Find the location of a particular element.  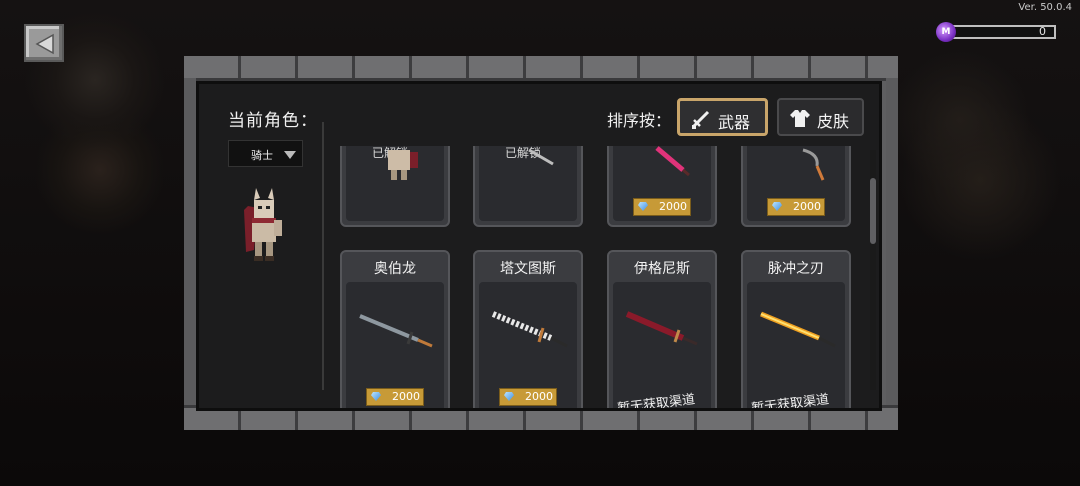

card-name: 塔文图斯 is located at coordinates (528, 269).